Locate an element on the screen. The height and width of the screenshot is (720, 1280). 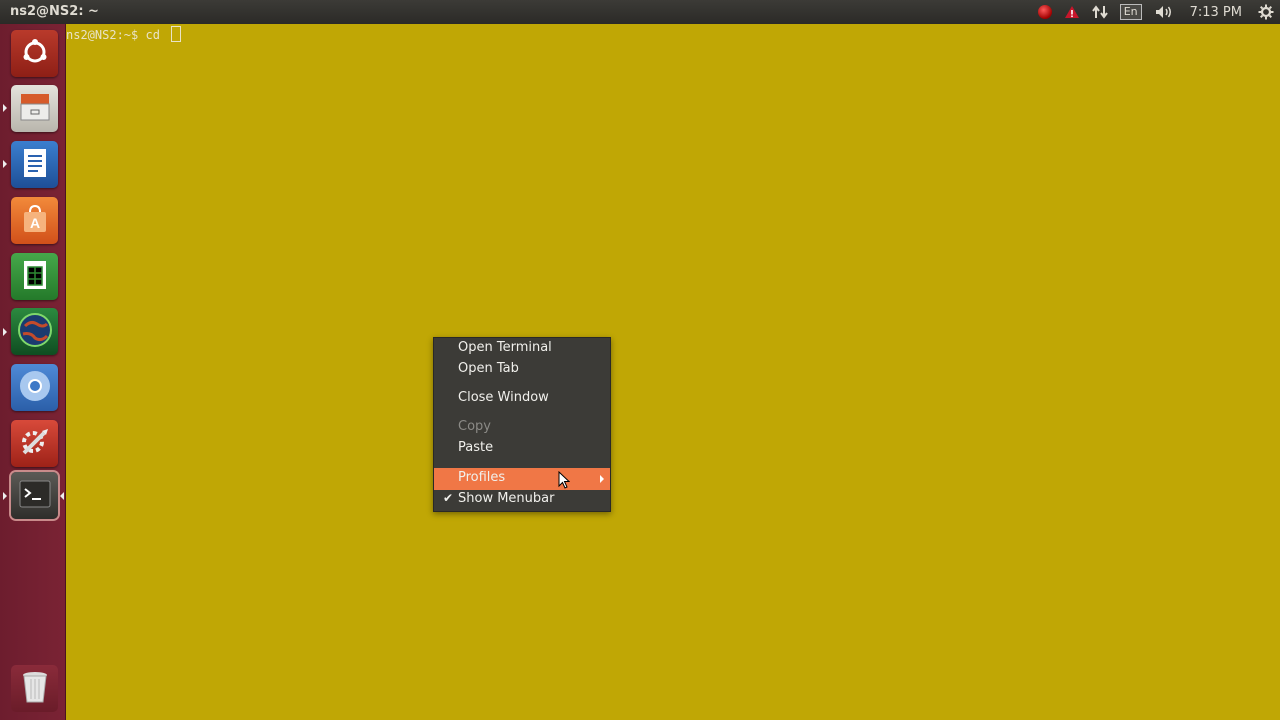
menu-item-profiles: Profiles is located at coordinates (522, 479).